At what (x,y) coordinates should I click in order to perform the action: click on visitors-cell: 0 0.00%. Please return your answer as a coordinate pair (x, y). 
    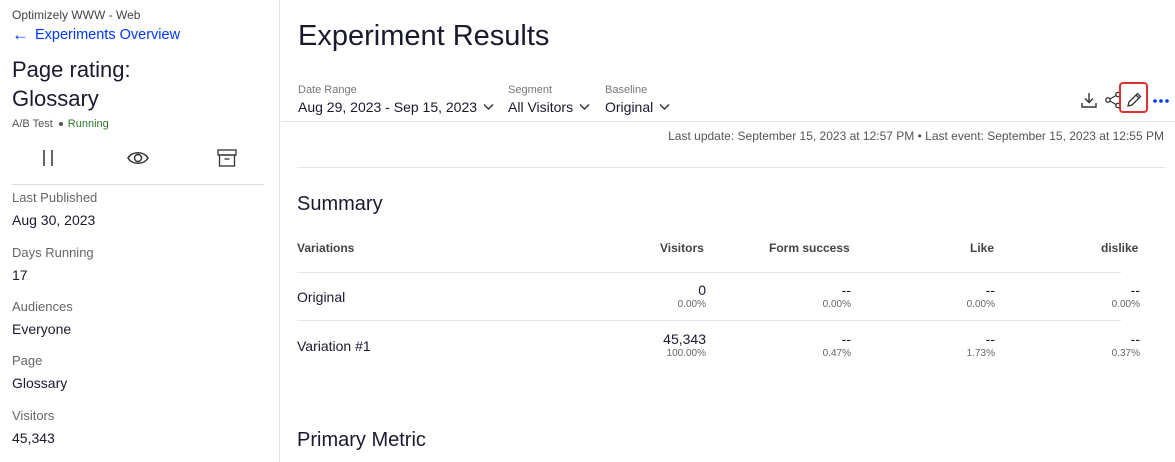
    Looking at the image, I should click on (656, 296).